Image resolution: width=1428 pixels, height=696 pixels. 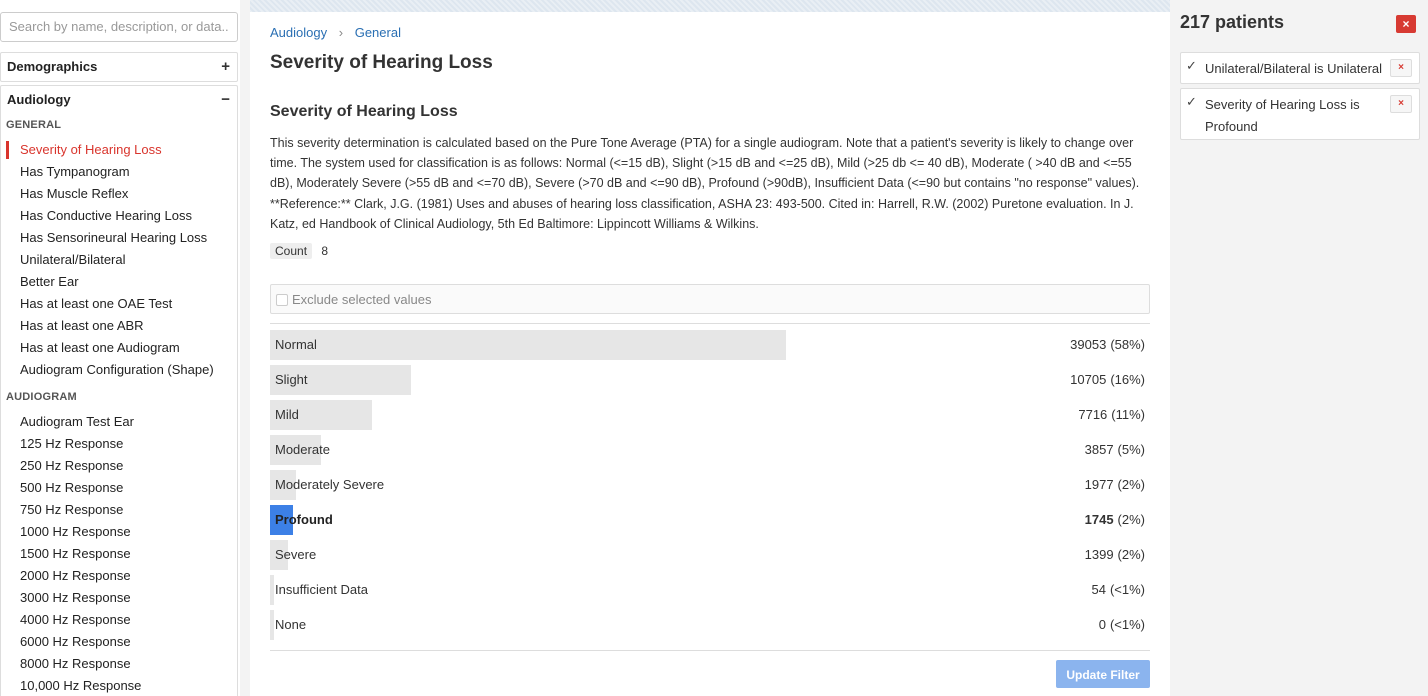 What do you see at coordinates (1232, 22) in the screenshot?
I see `patient-count-title: 217 patients` at bounding box center [1232, 22].